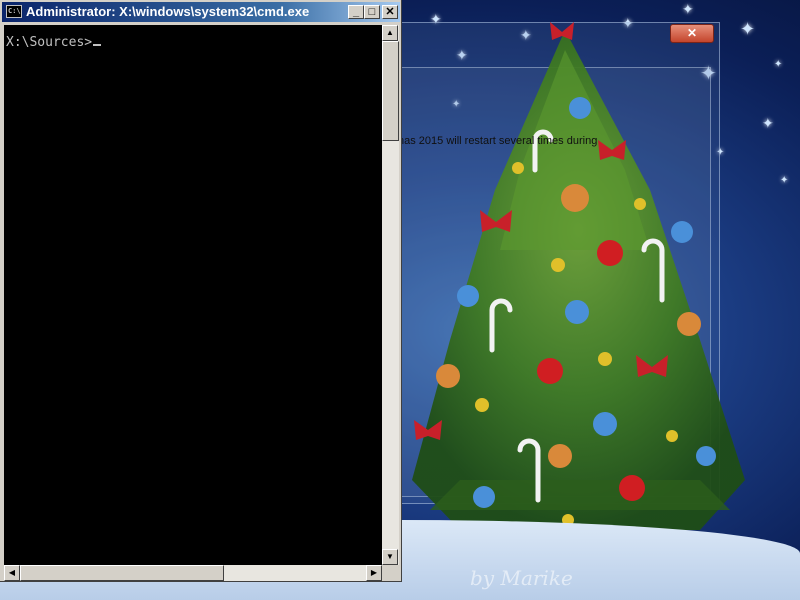 The image size is (800, 600). What do you see at coordinates (12, 573) in the screenshot?
I see `scroll-left-button: ◀` at bounding box center [12, 573].